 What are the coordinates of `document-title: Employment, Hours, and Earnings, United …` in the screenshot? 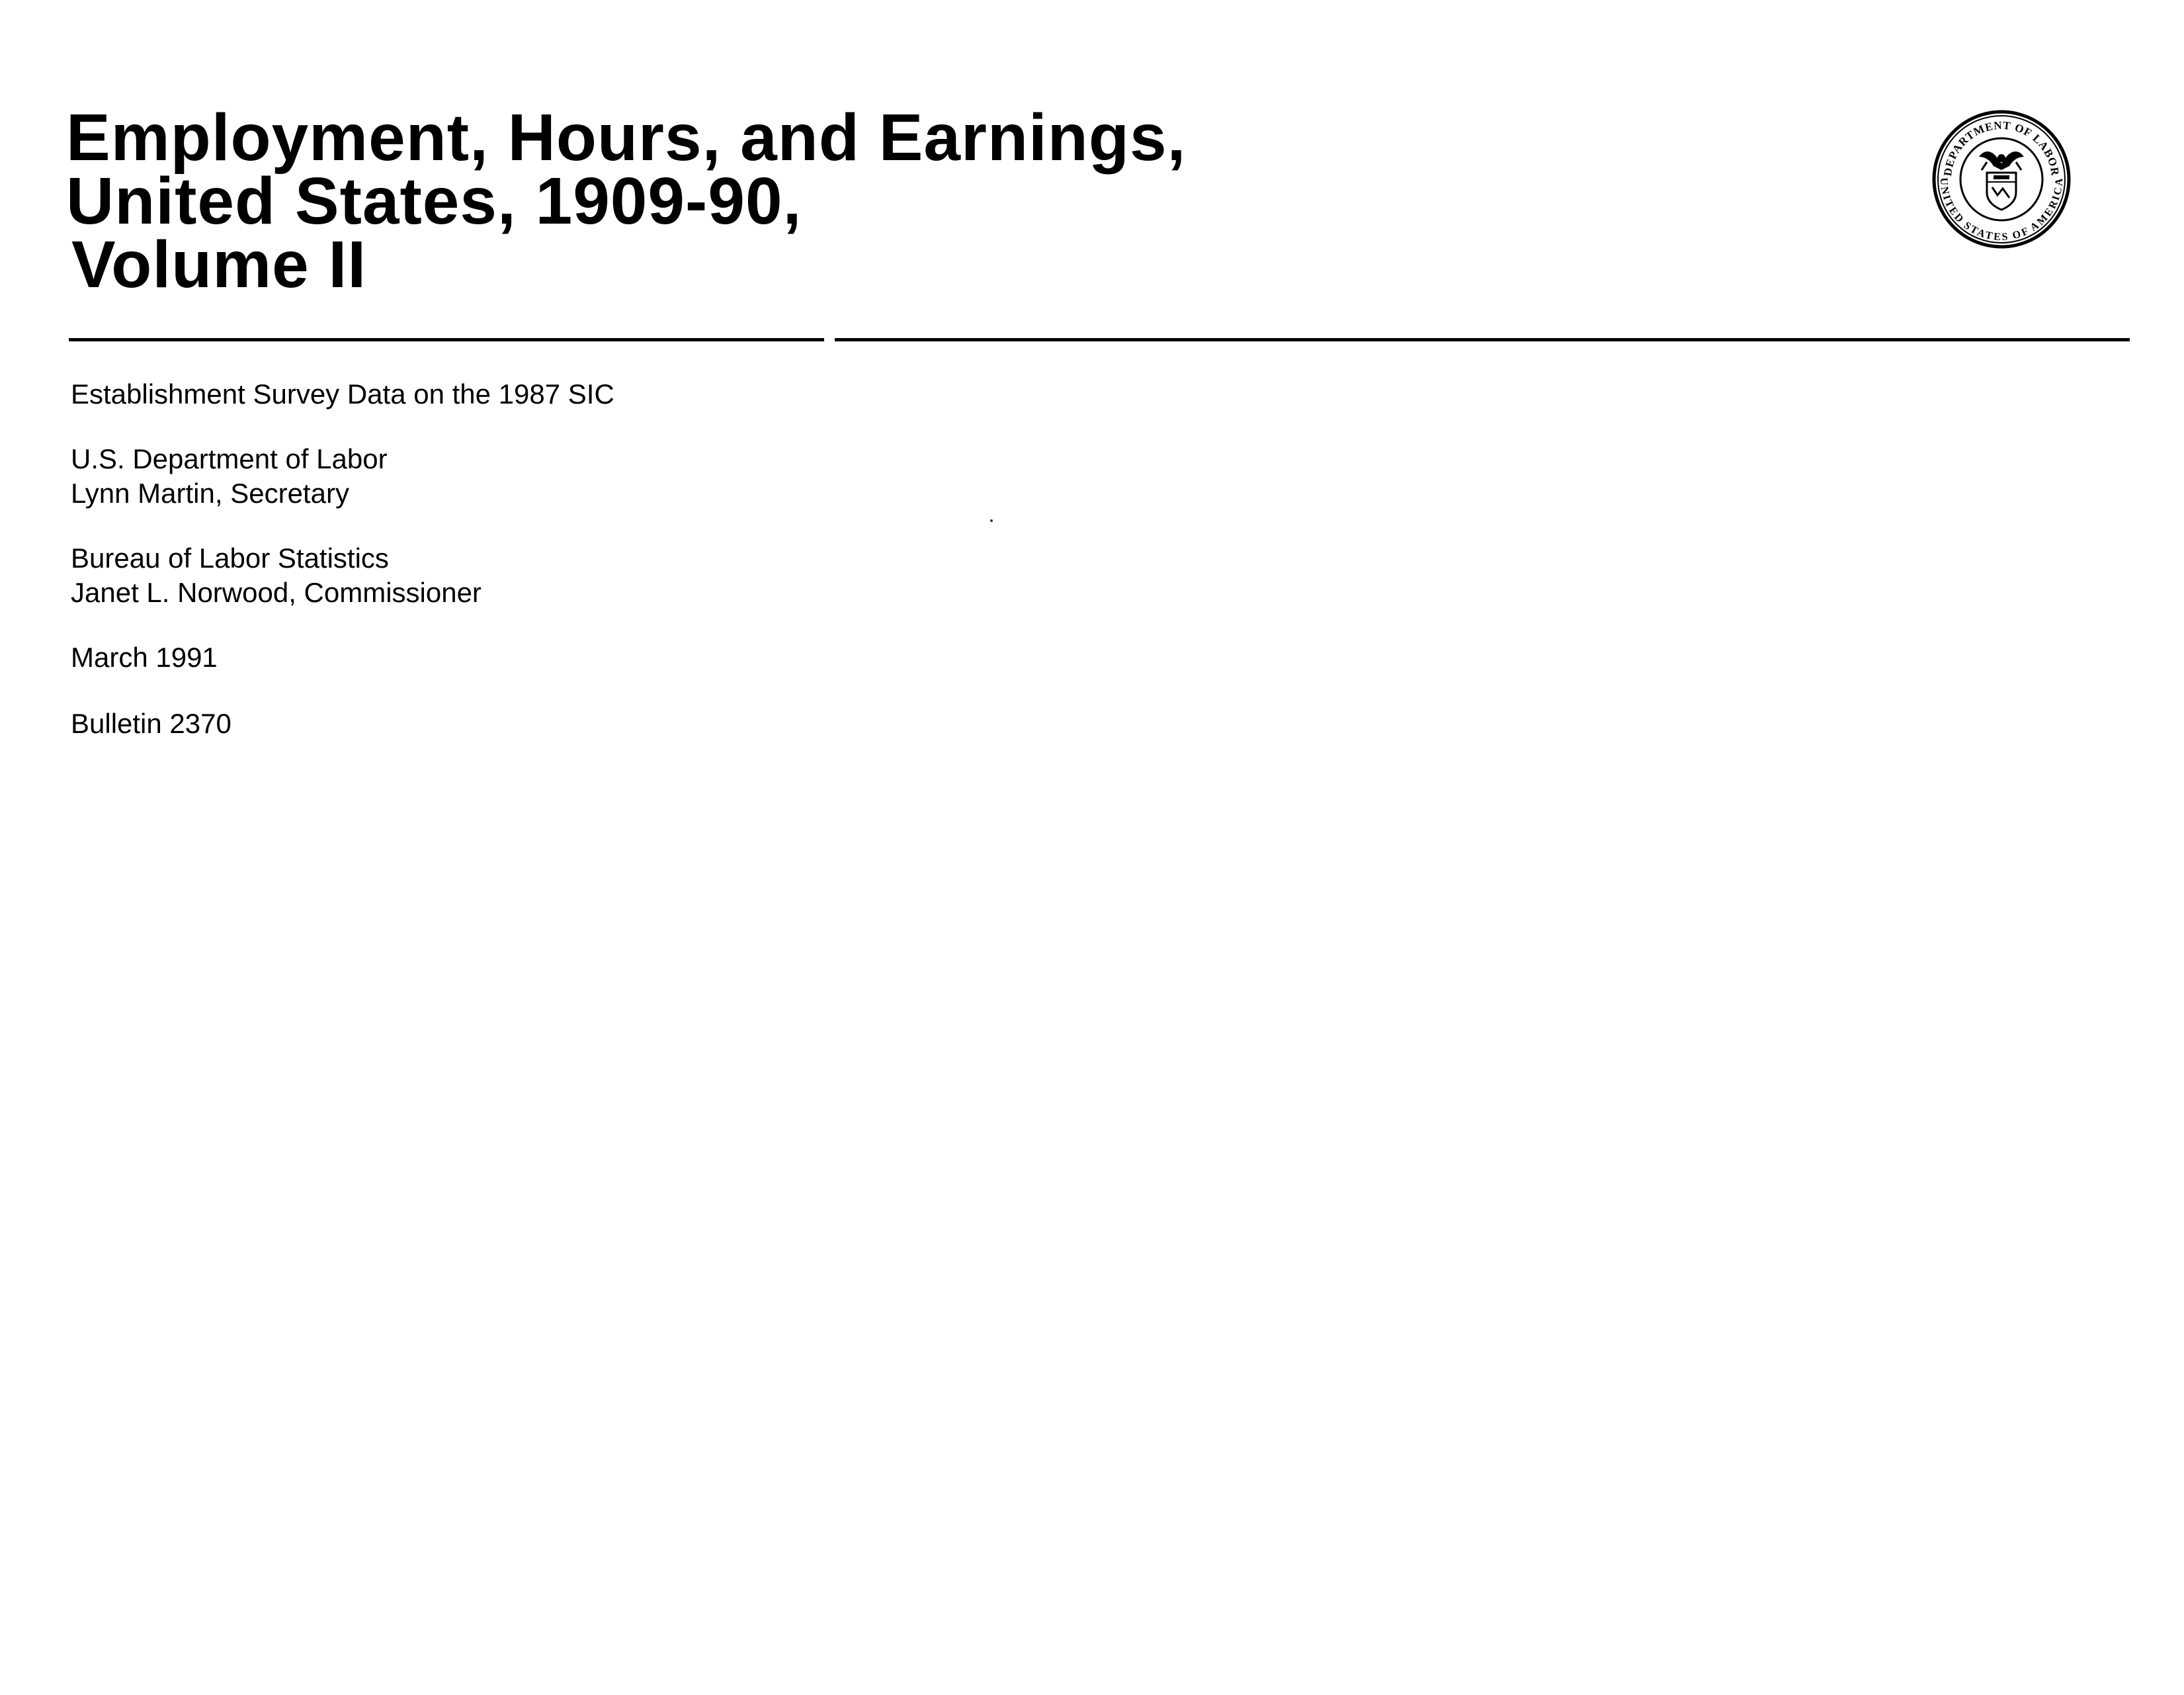 It's located at (694, 201).